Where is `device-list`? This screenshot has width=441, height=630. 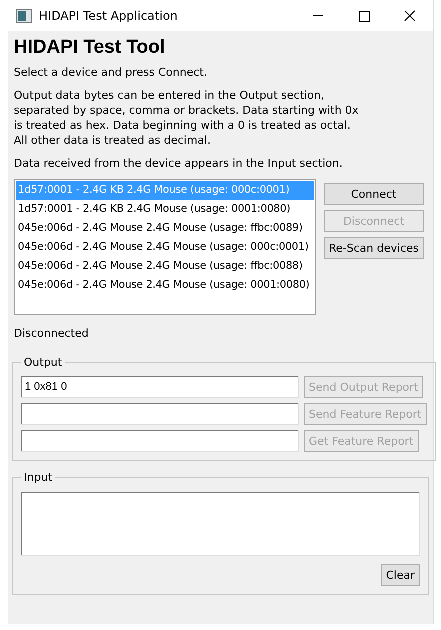 device-list is located at coordinates (165, 247).